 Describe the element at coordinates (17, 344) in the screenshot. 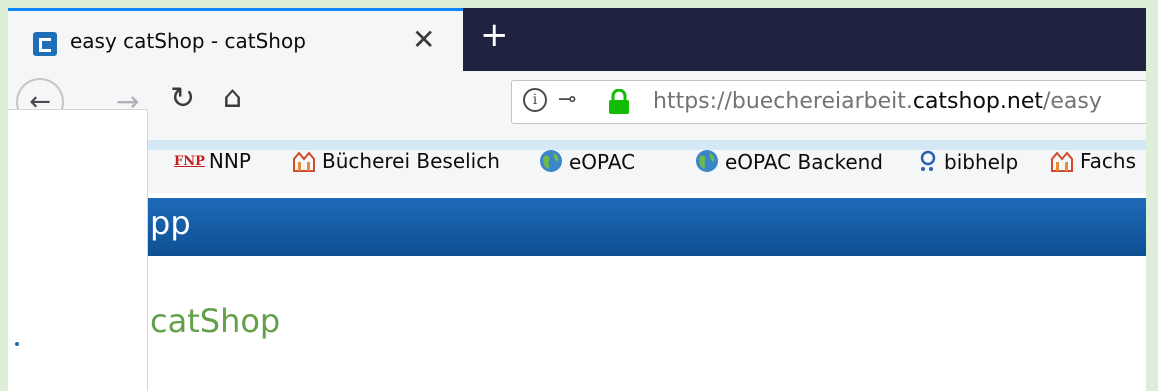

I see `bullet-dot` at that location.